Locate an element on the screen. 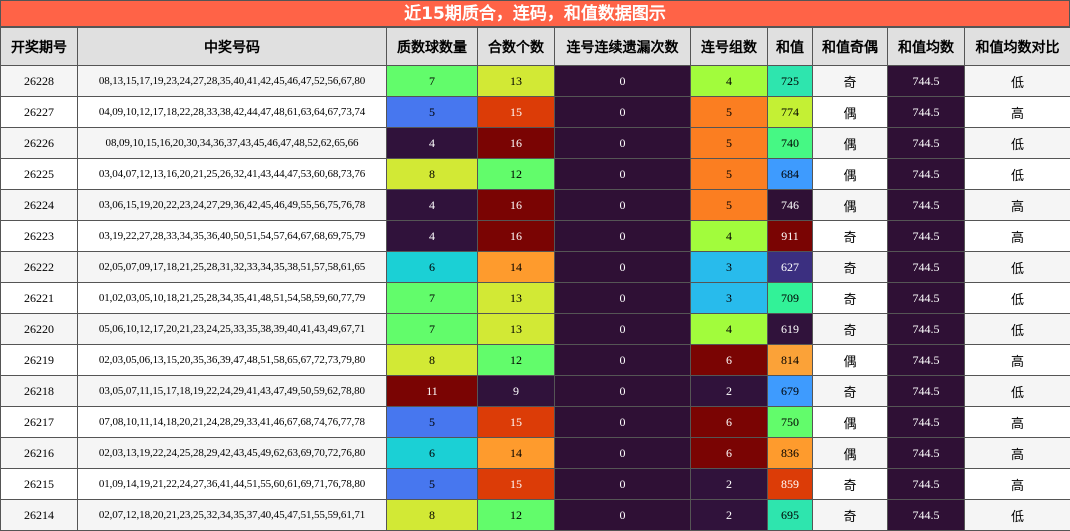 This screenshot has height=531, width=1070. header-sum: 和值 is located at coordinates (790, 47).